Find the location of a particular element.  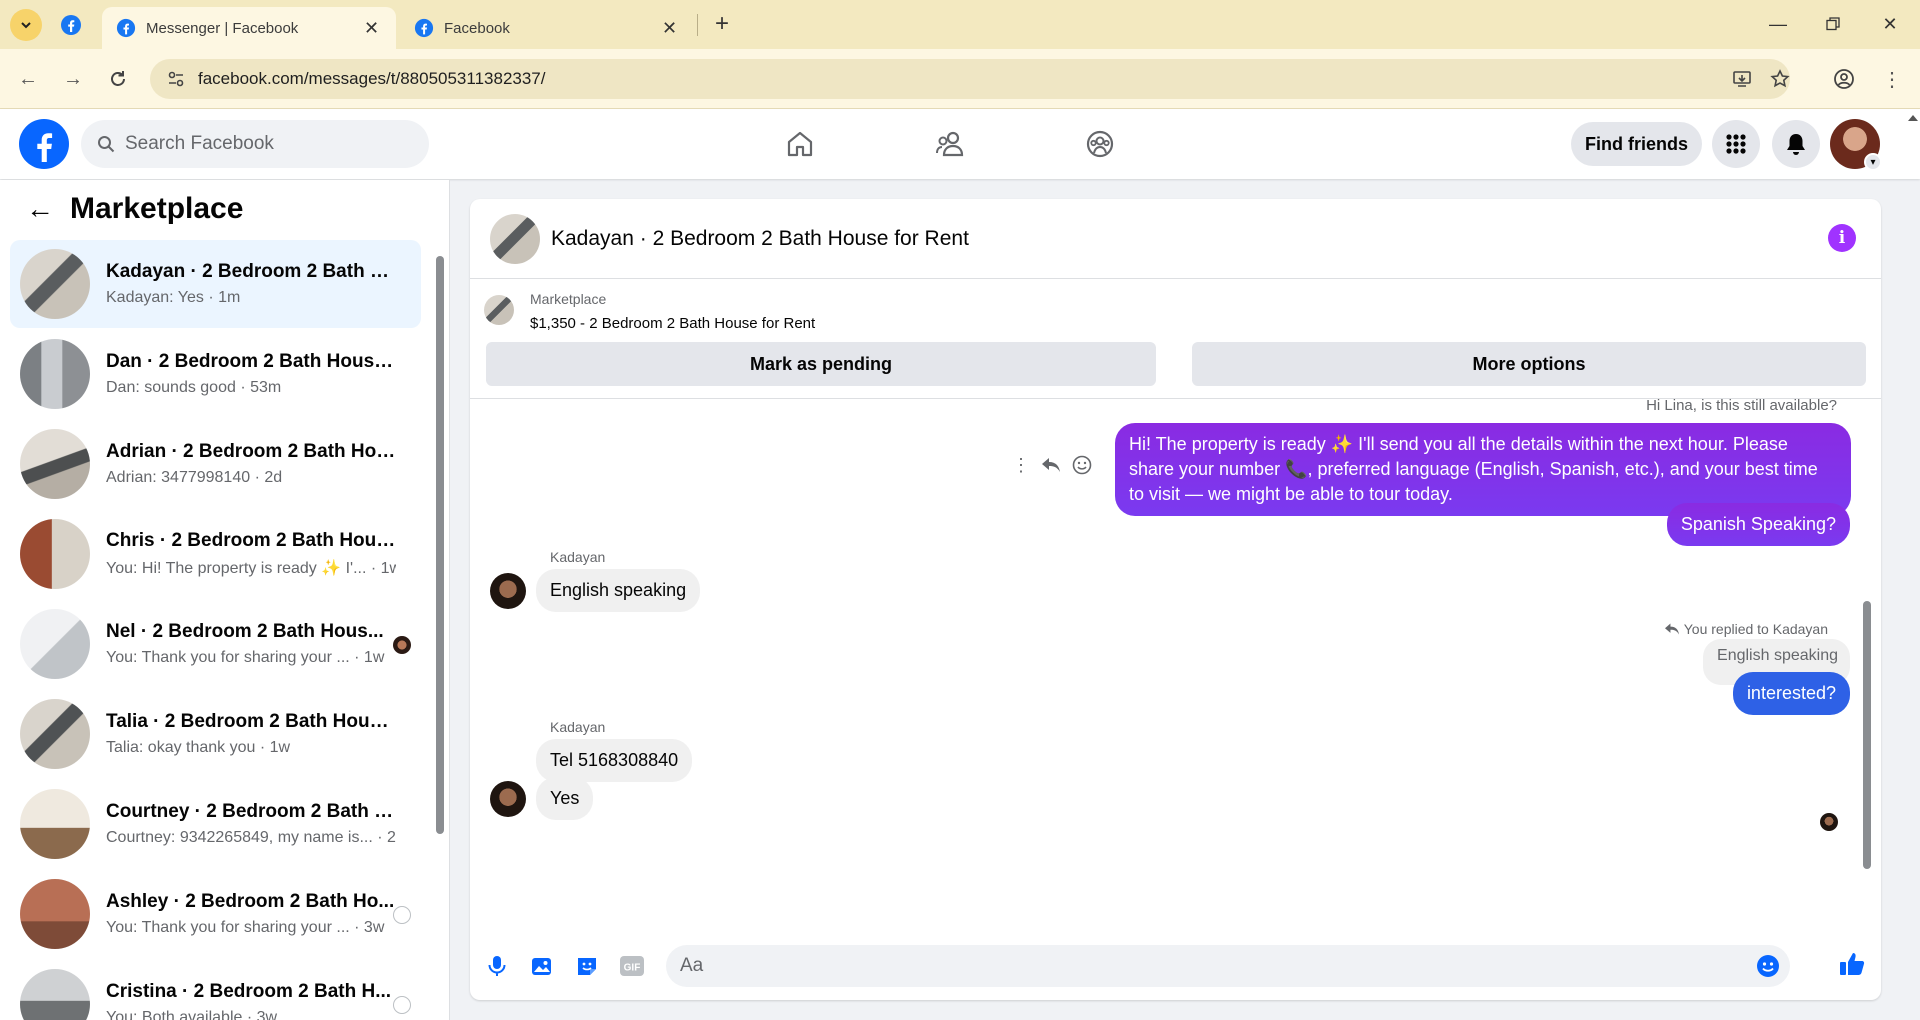

messages-scrollbar is located at coordinates (1867, 664).